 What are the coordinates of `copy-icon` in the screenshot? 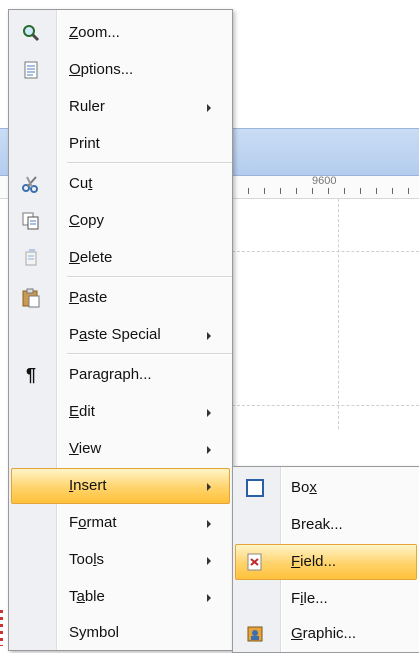 It's located at (31, 221).